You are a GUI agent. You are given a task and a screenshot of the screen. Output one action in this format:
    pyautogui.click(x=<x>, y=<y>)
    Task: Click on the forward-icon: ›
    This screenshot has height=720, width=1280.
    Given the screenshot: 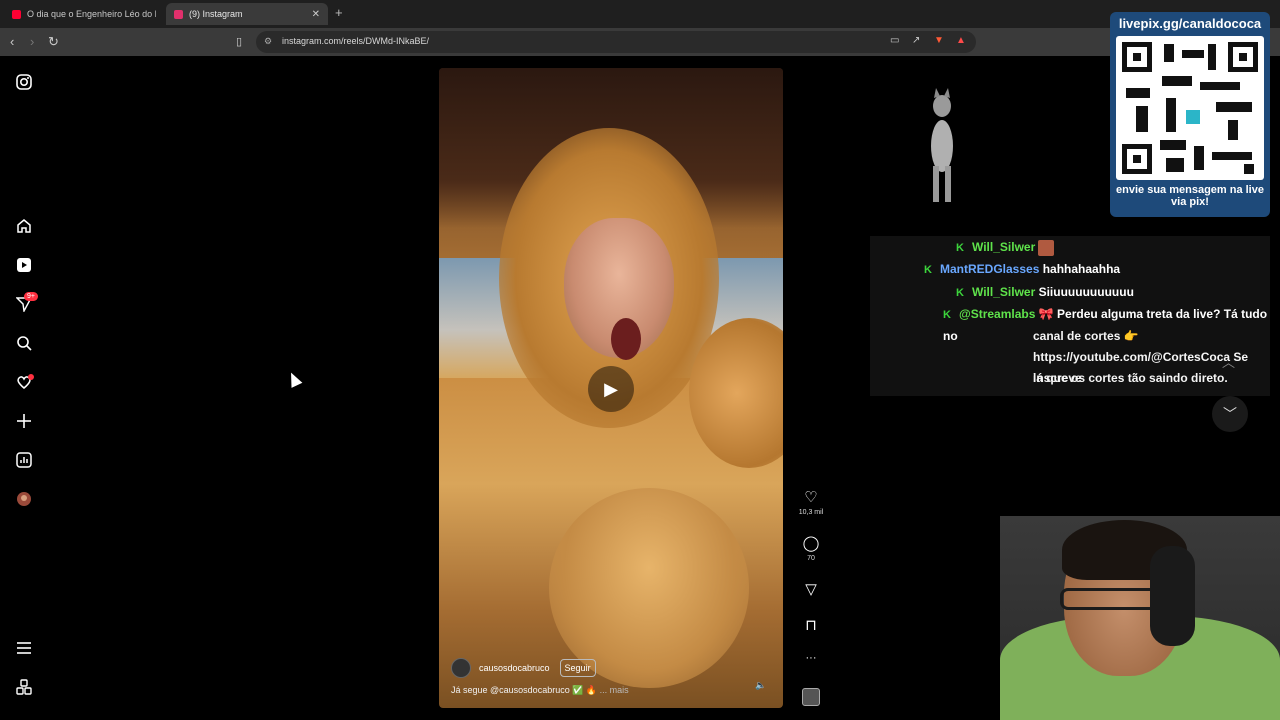 What is the action you would take?
    pyautogui.click(x=32, y=41)
    